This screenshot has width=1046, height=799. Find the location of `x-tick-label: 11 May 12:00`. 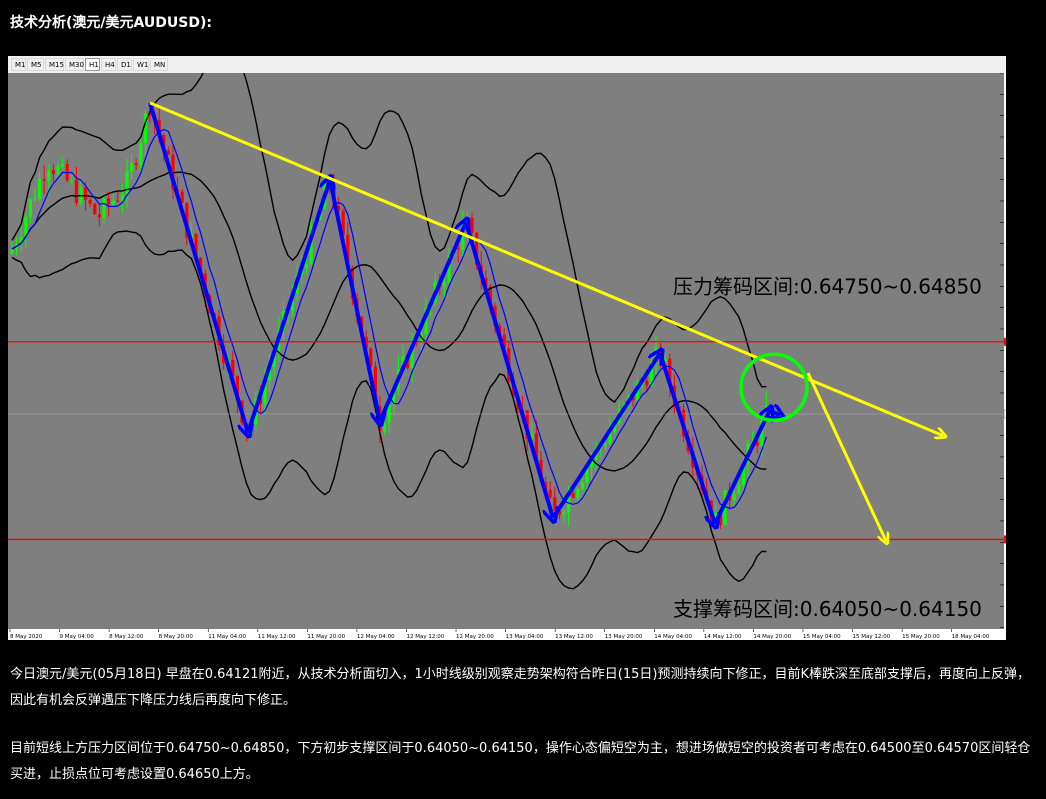

x-tick-label: 11 May 12:00 is located at coordinates (277, 637).